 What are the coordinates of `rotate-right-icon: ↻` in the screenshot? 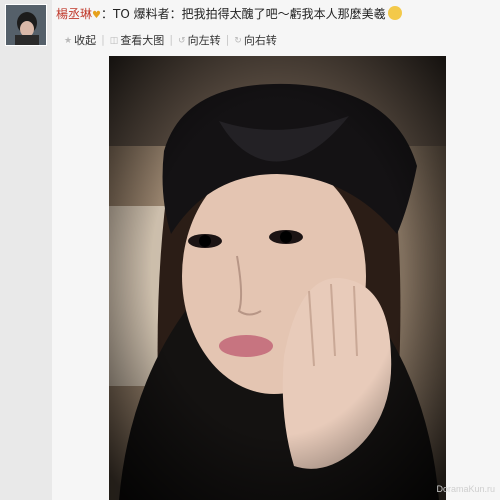 It's located at (238, 41).